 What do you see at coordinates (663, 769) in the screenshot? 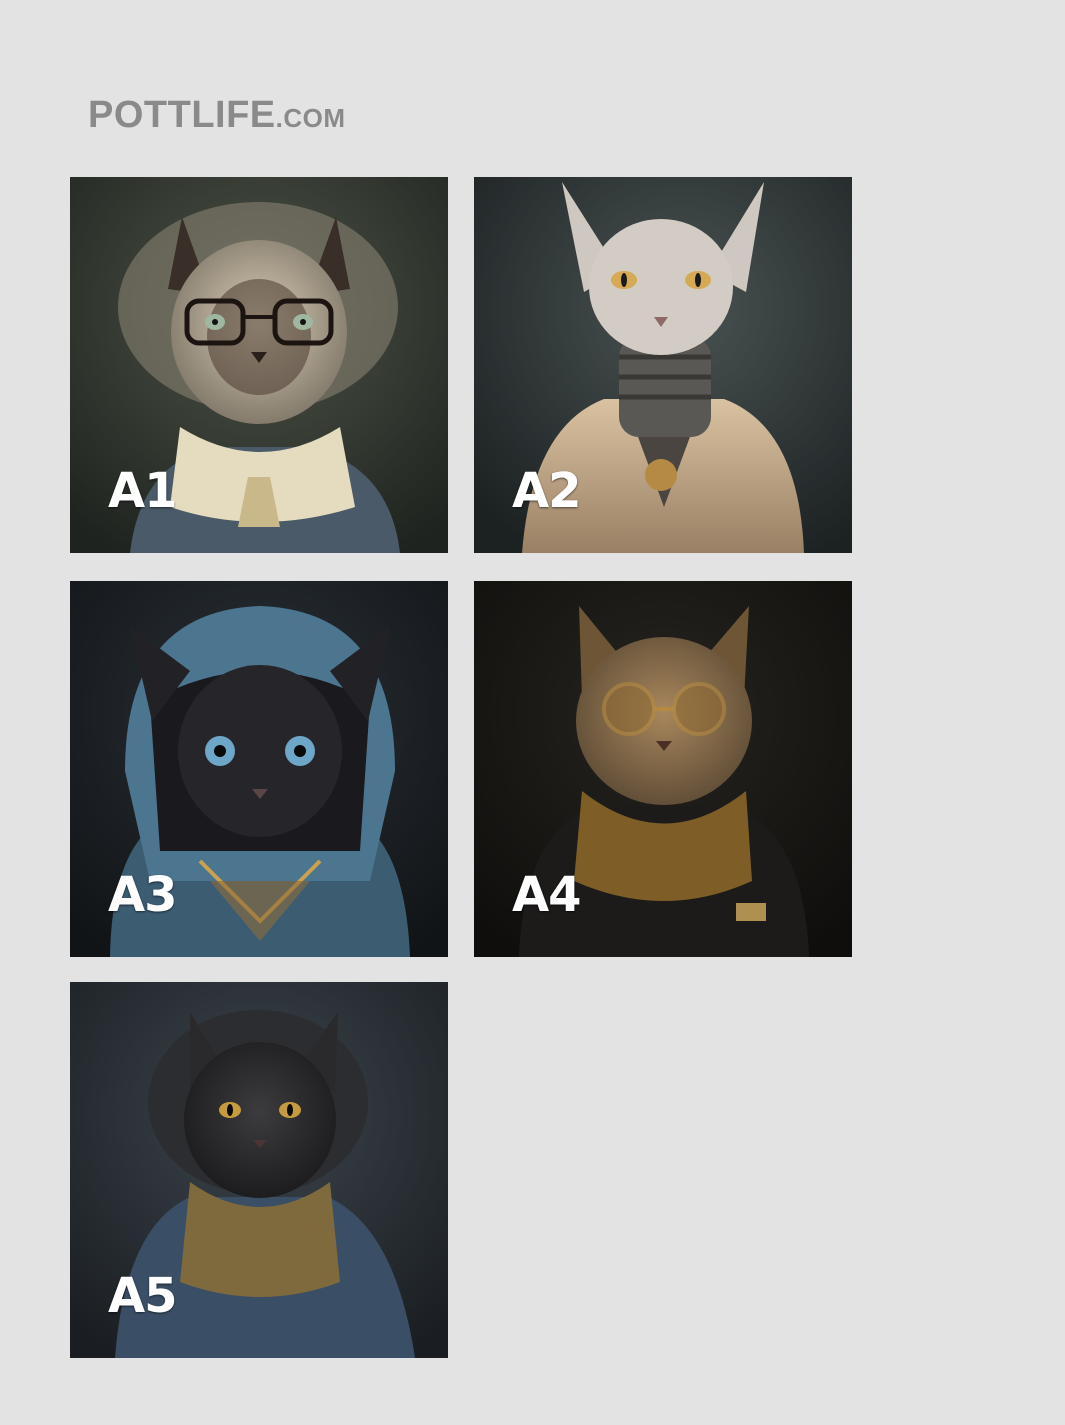
I see `product-tile-a4: A4` at bounding box center [663, 769].